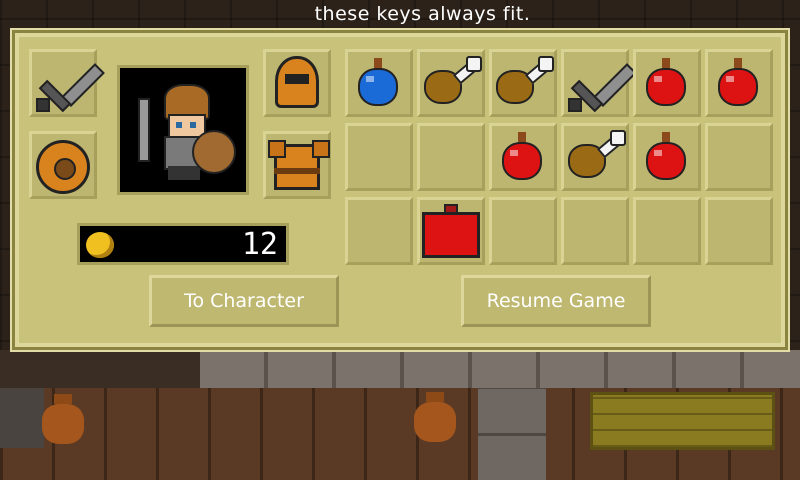 Image resolution: width=800 pixels, height=480 pixels. Describe the element at coordinates (500, 370) in the screenshot. I see `stone-wall-row` at that location.